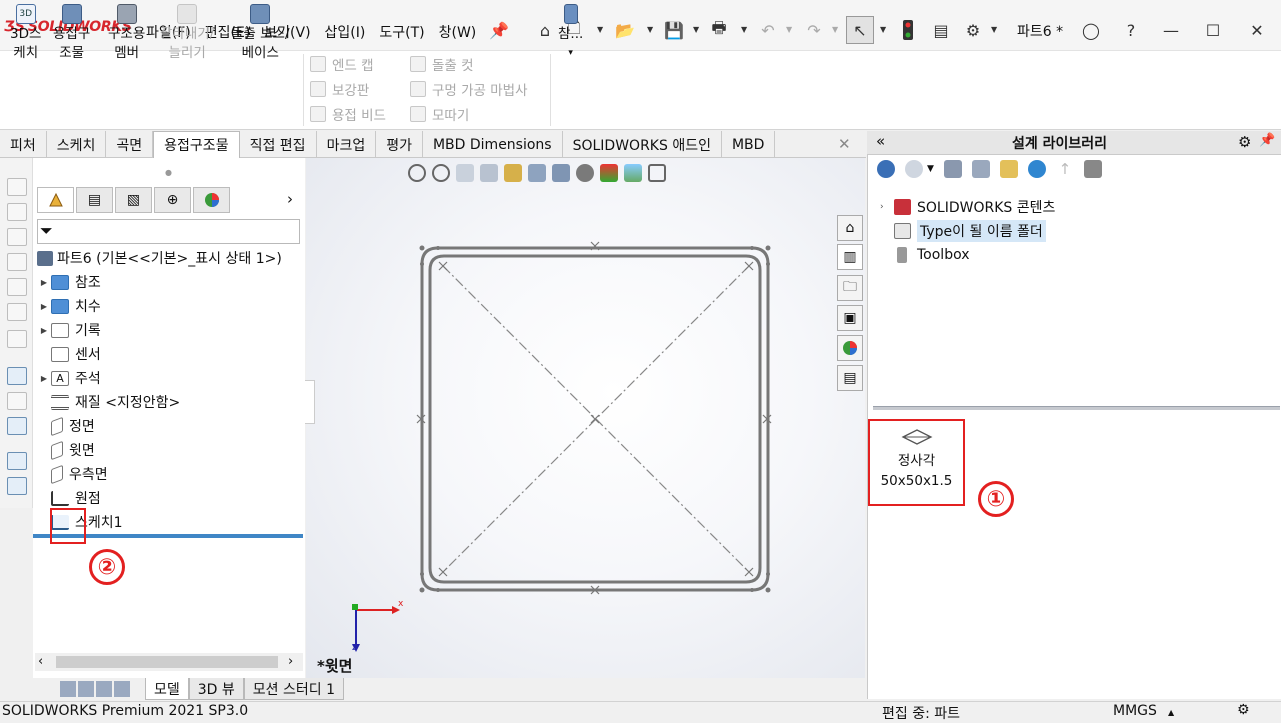  I want to click on library-panel-divider, so click(1076, 408).